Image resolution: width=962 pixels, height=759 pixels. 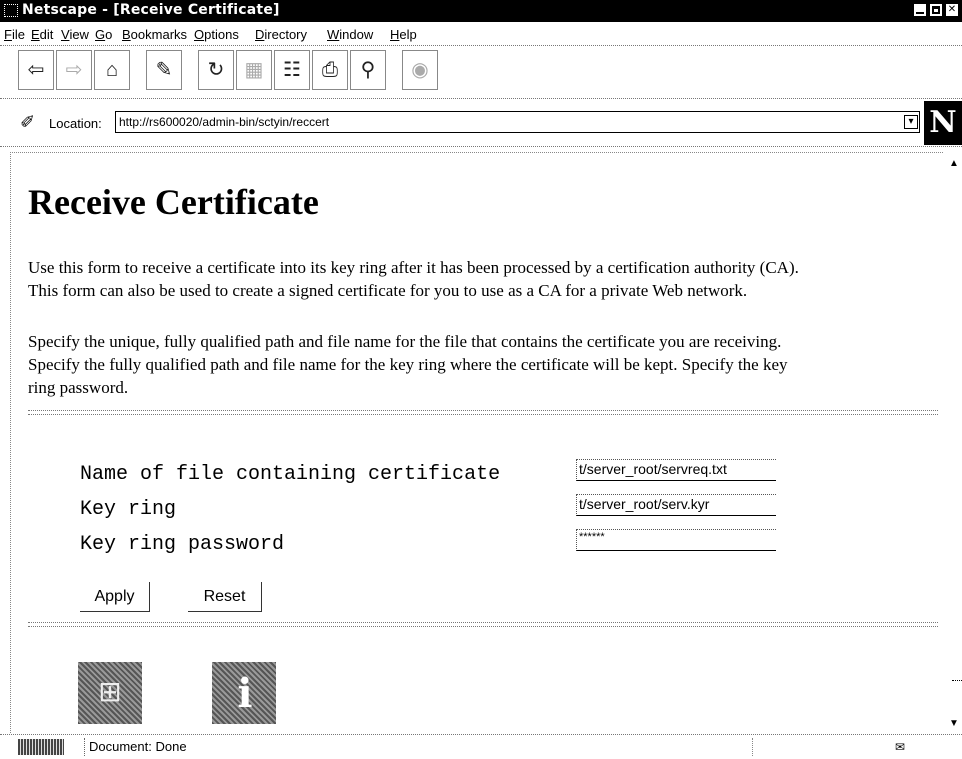 I want to click on close-button, so click(x=952, y=10).